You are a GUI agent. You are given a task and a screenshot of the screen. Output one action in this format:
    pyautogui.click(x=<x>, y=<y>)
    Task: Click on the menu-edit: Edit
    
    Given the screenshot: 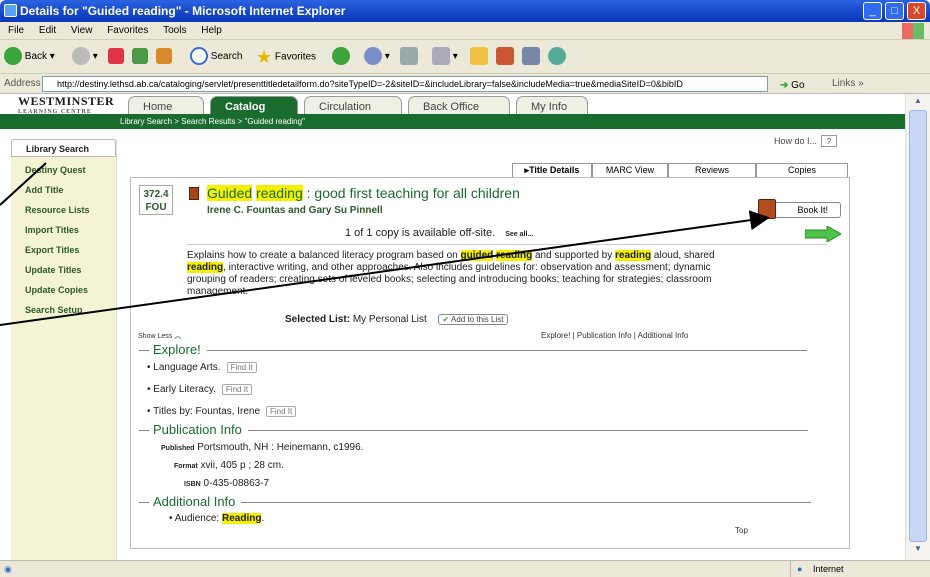 What is the action you would take?
    pyautogui.click(x=47, y=30)
    